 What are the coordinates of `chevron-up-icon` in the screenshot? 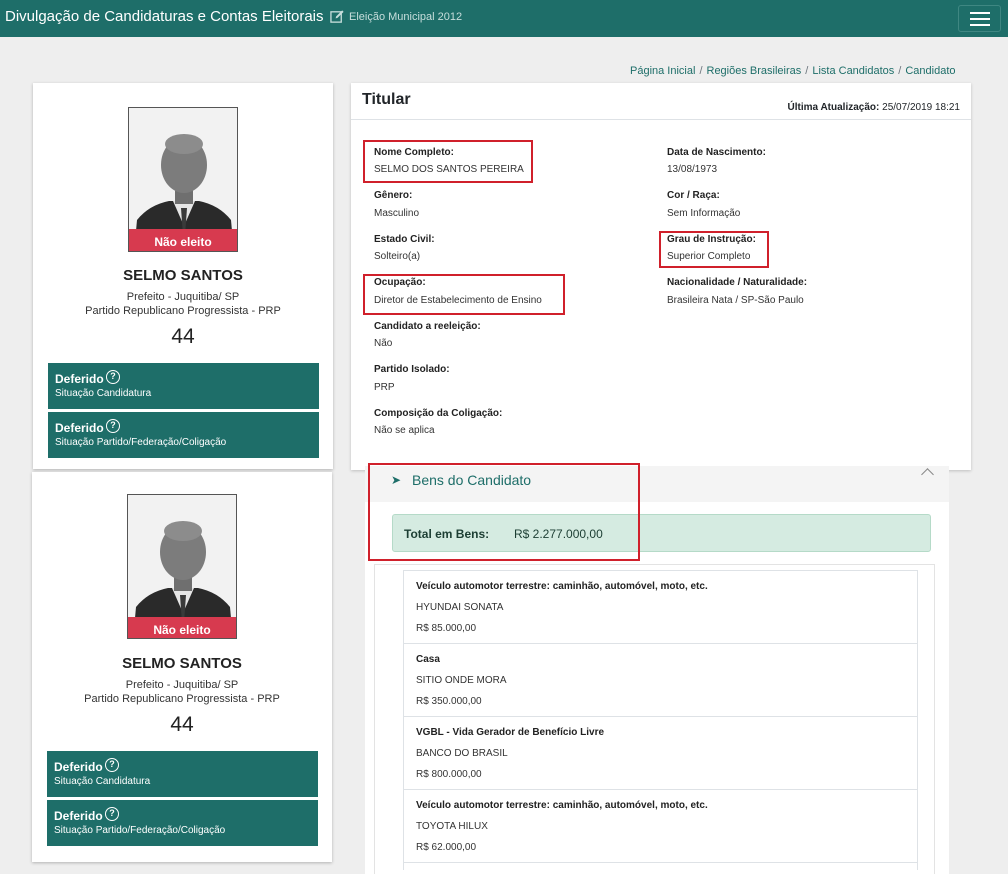 It's located at (927, 474).